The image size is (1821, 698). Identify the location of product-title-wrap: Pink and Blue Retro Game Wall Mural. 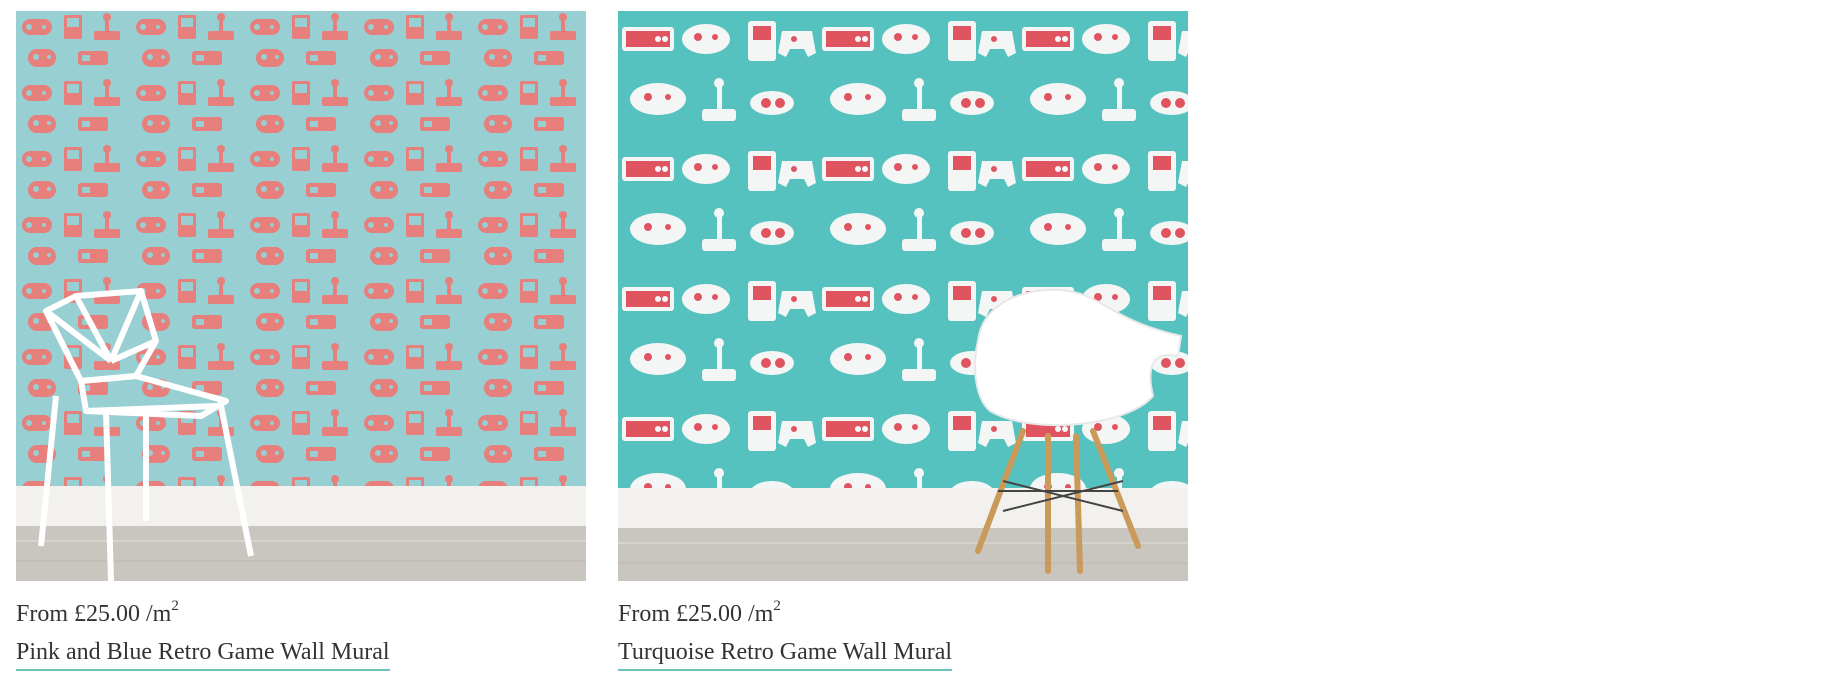
(301, 654).